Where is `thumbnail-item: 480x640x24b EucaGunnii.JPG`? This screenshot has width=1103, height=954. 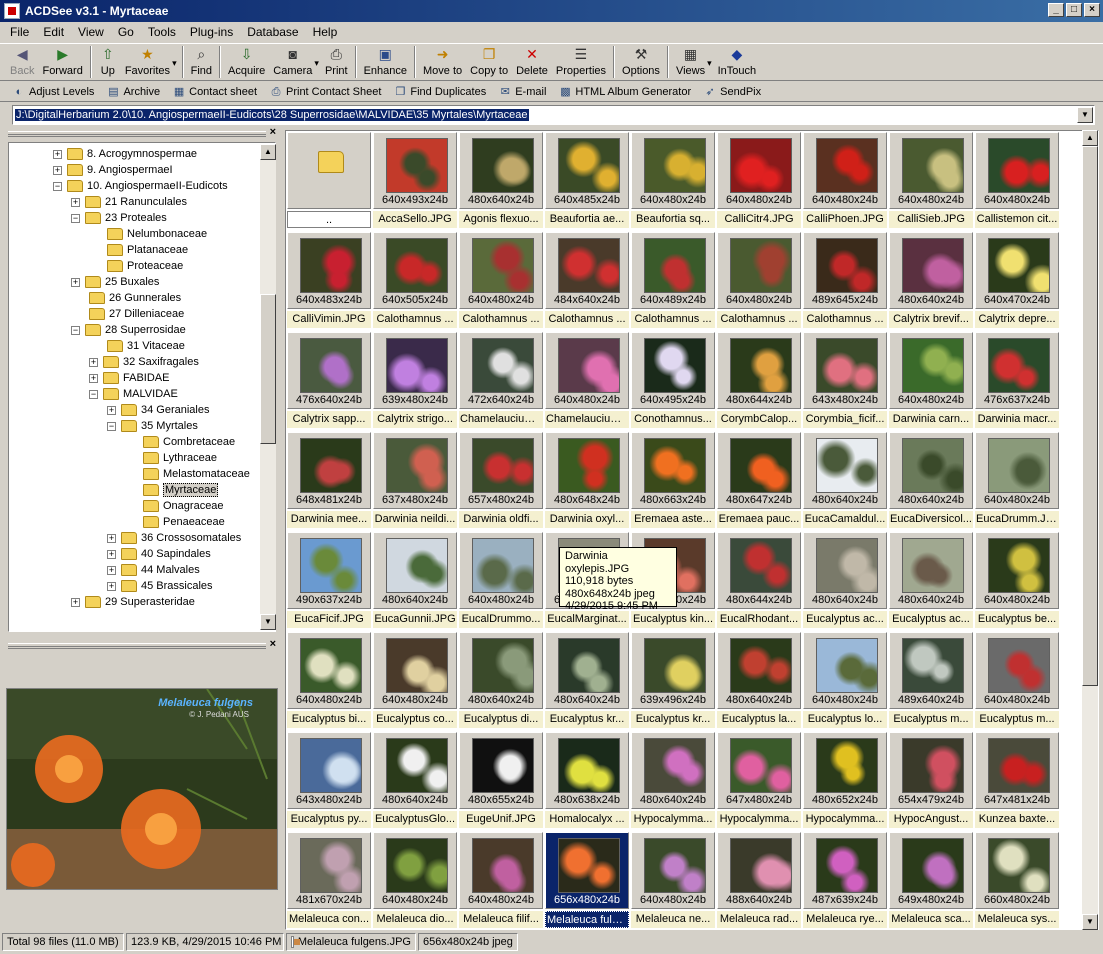
thumbnail-item: 480x640x24b EucaGunnii.JPG is located at coordinates (415, 580).